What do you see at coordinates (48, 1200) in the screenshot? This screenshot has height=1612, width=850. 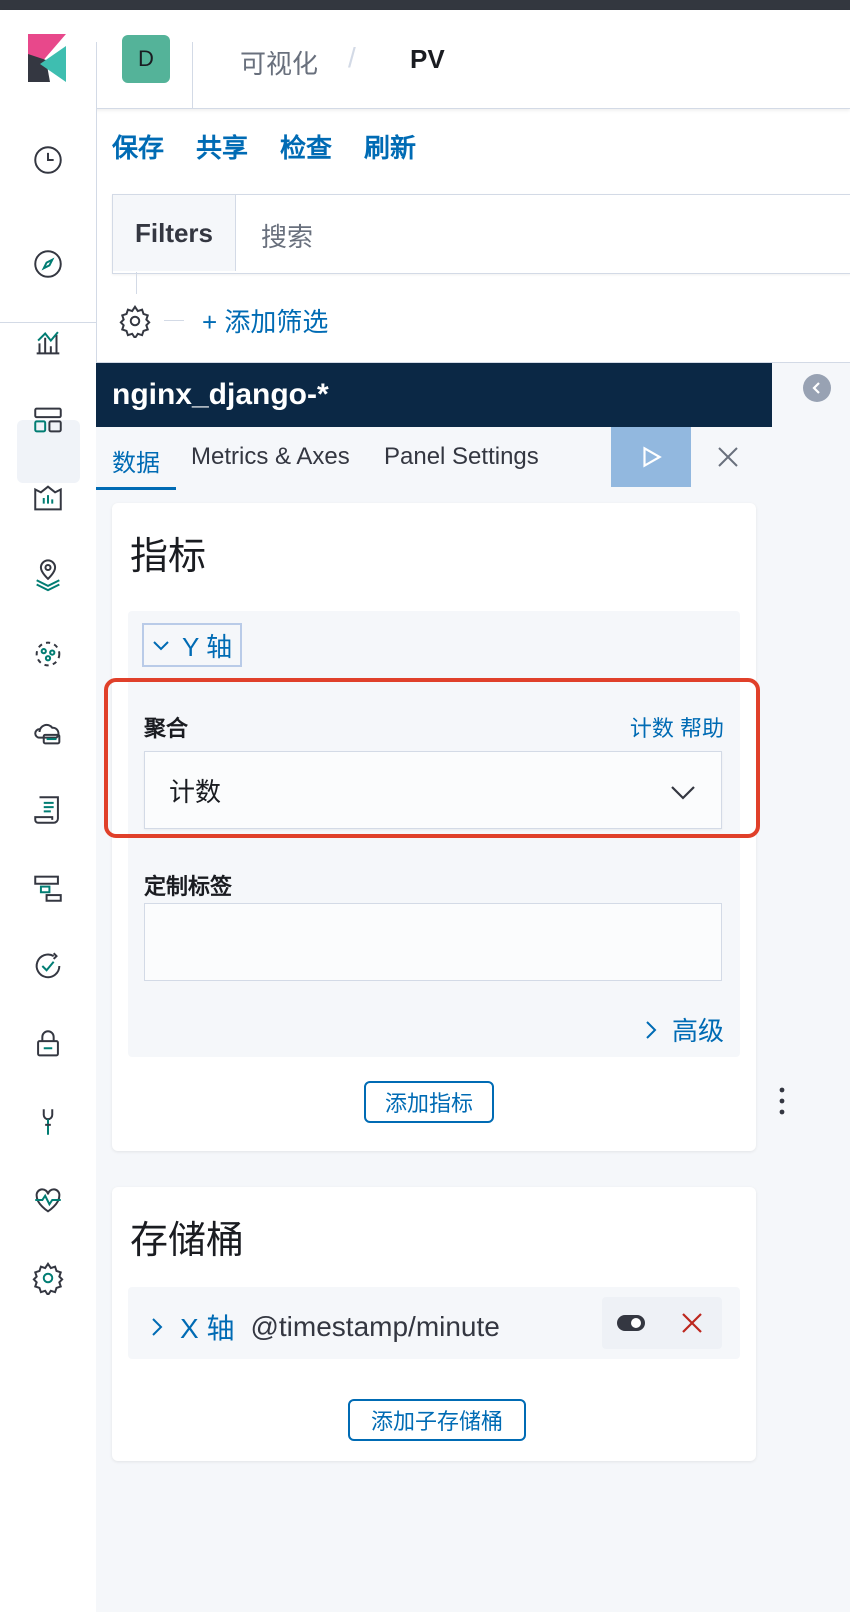 I see `monitoring-icon` at bounding box center [48, 1200].